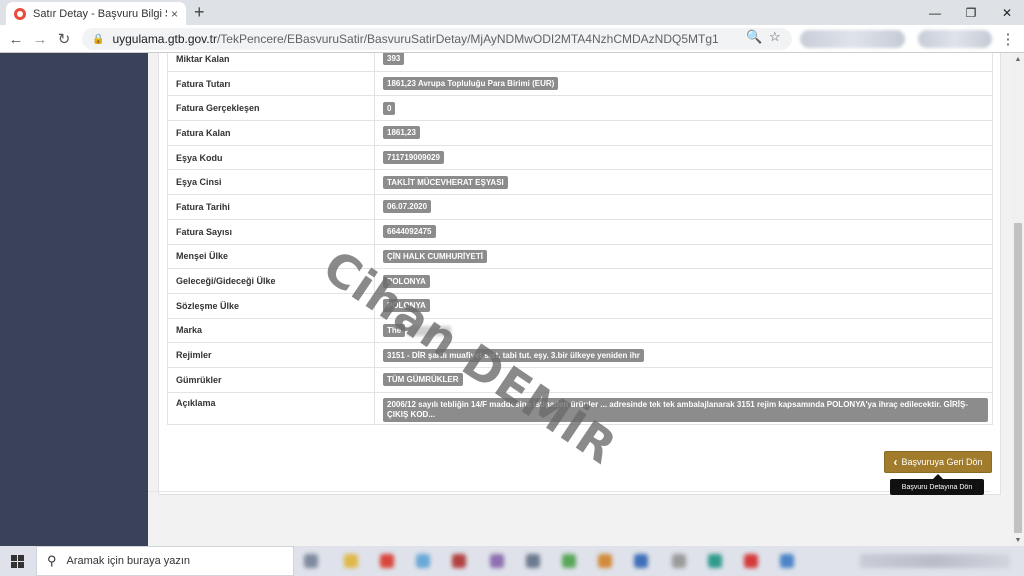  What do you see at coordinates (164, 39) in the screenshot?
I see `url-host: uygulama.gtb.gov.tr` at bounding box center [164, 39].